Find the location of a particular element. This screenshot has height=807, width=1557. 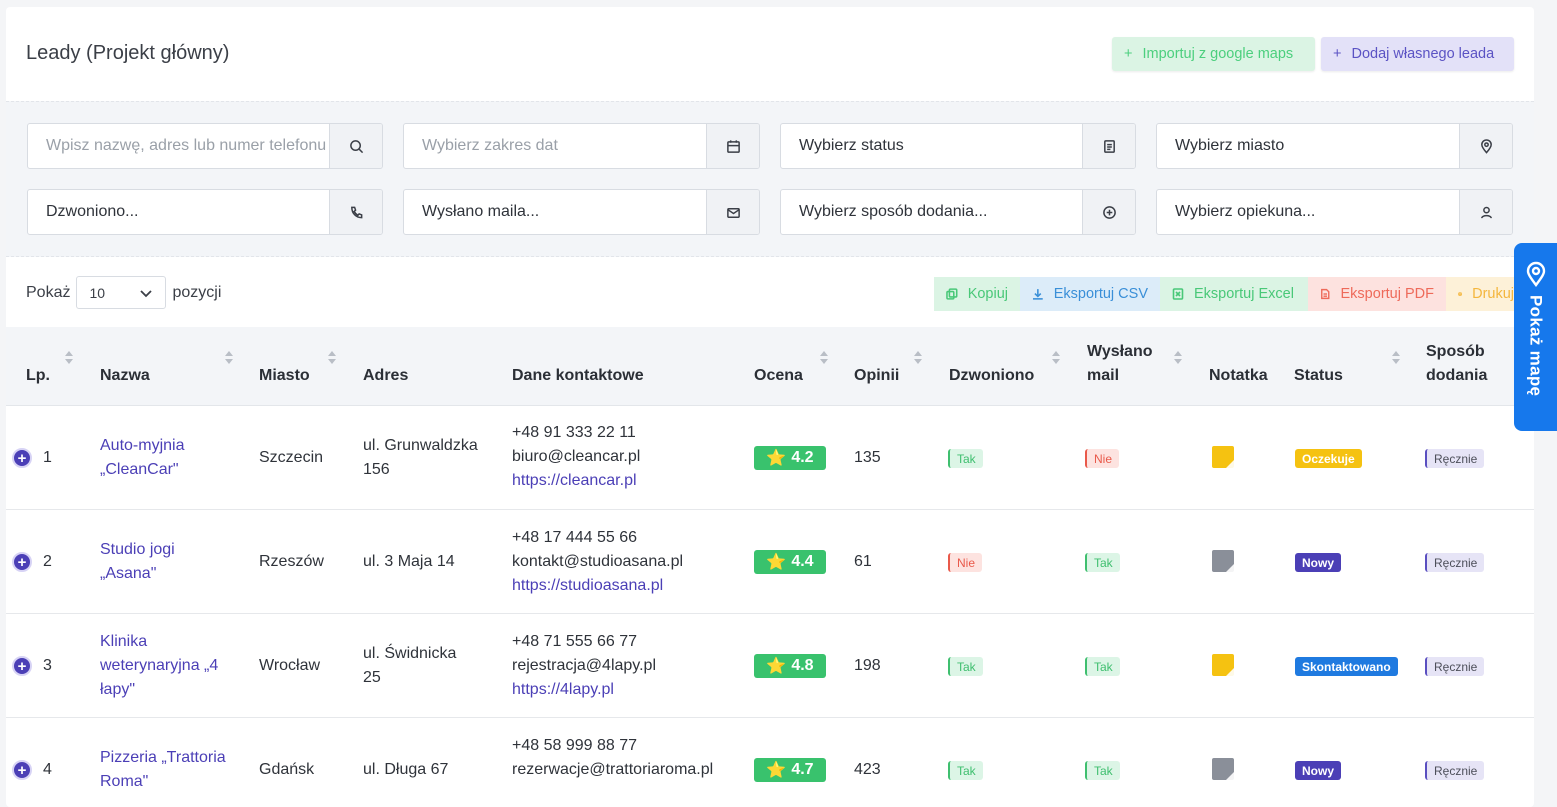

contact-email: rejestracja@4lapy.pl is located at coordinates (584, 666).